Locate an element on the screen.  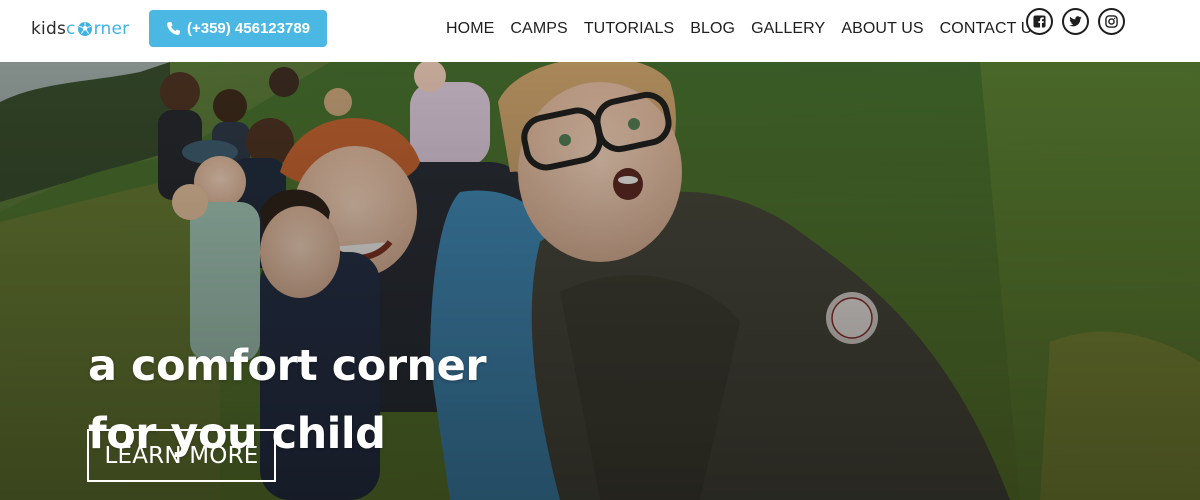
logo-text-suffix: rner is located at coordinates (111, 29).